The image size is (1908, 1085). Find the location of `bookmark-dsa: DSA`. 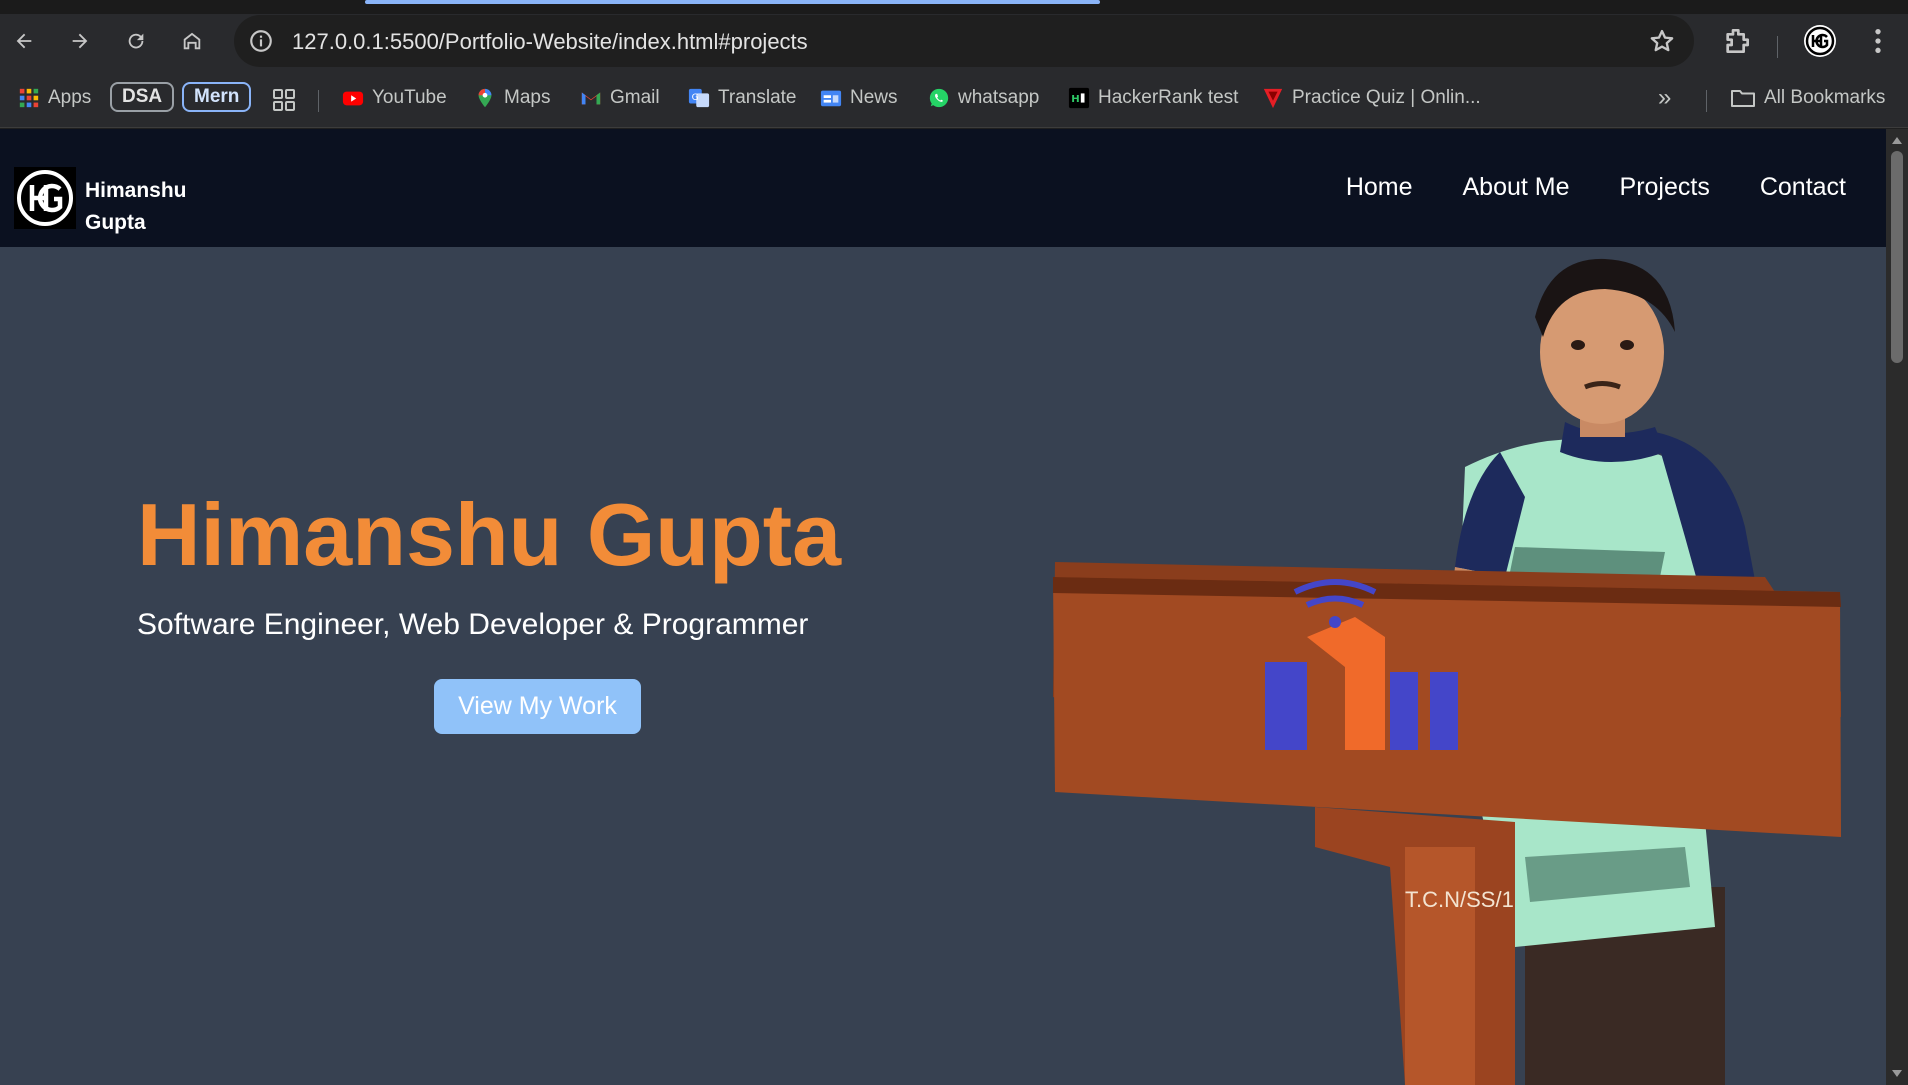

bookmark-dsa: DSA is located at coordinates (142, 97).